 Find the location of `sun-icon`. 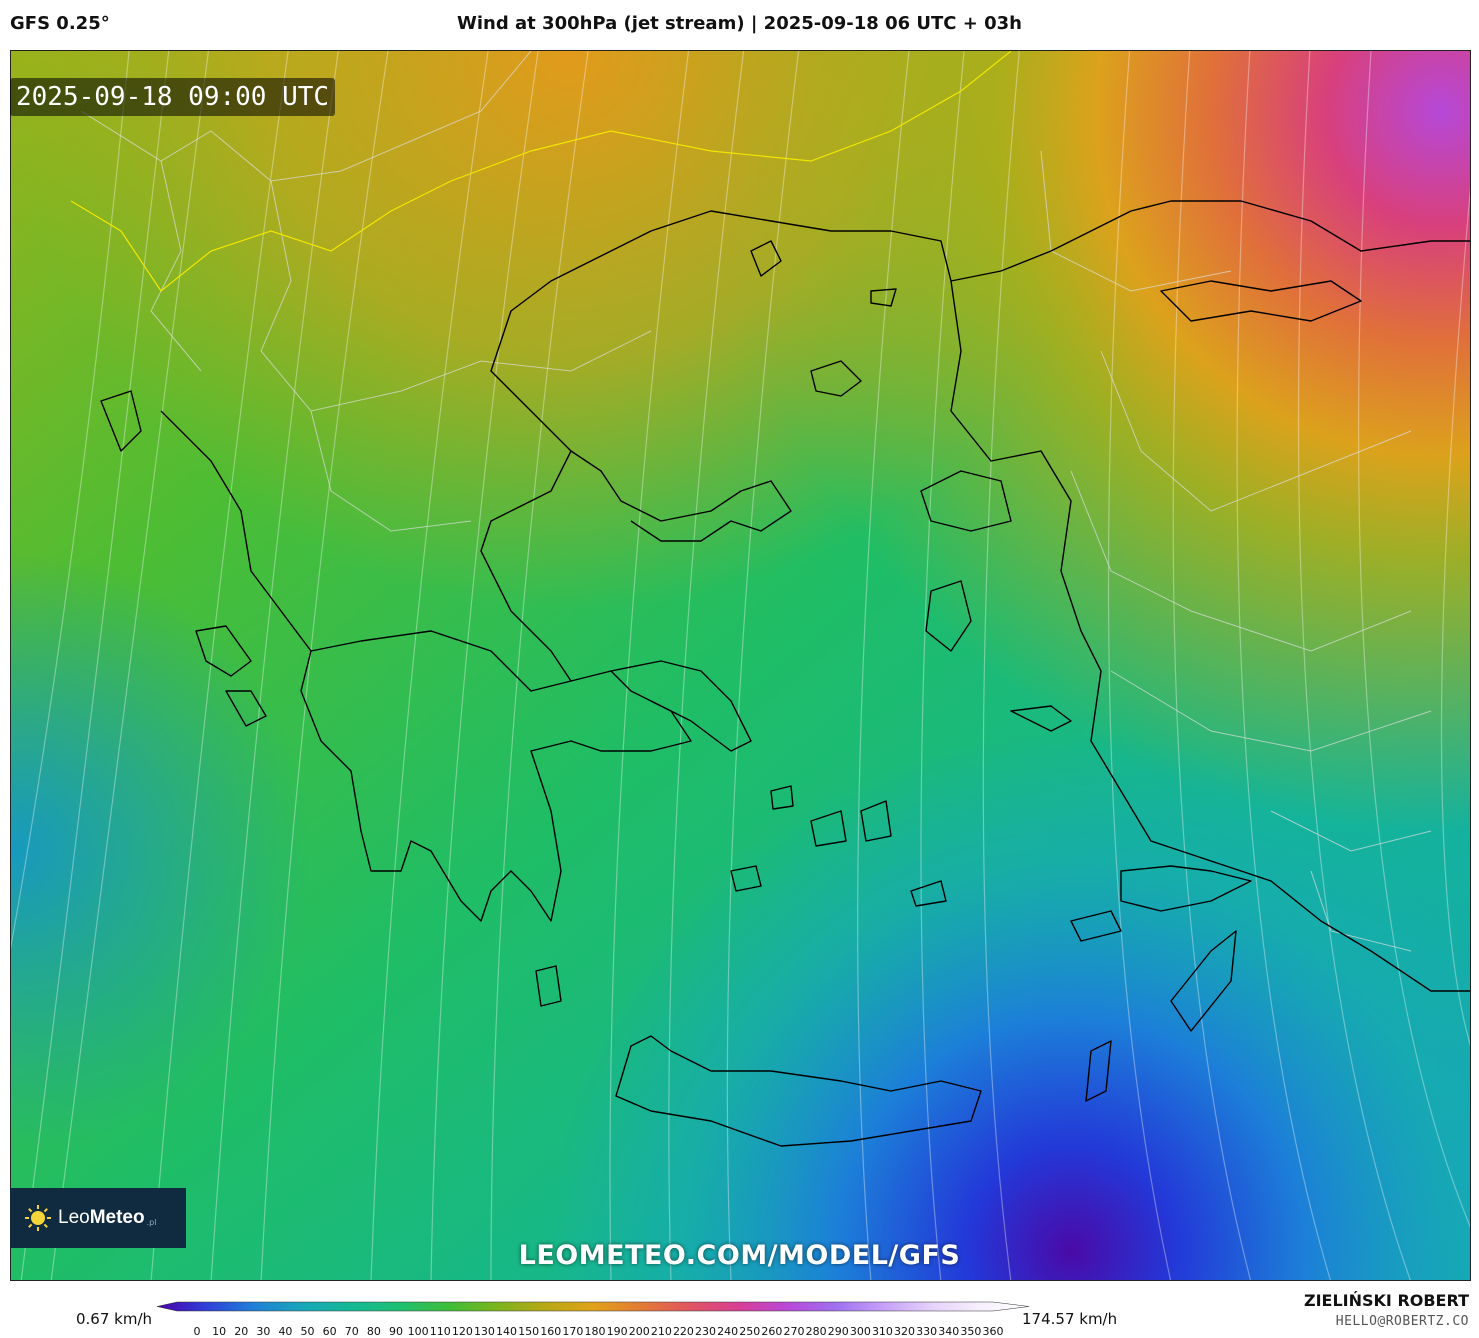

sun-icon is located at coordinates (38, 1218).